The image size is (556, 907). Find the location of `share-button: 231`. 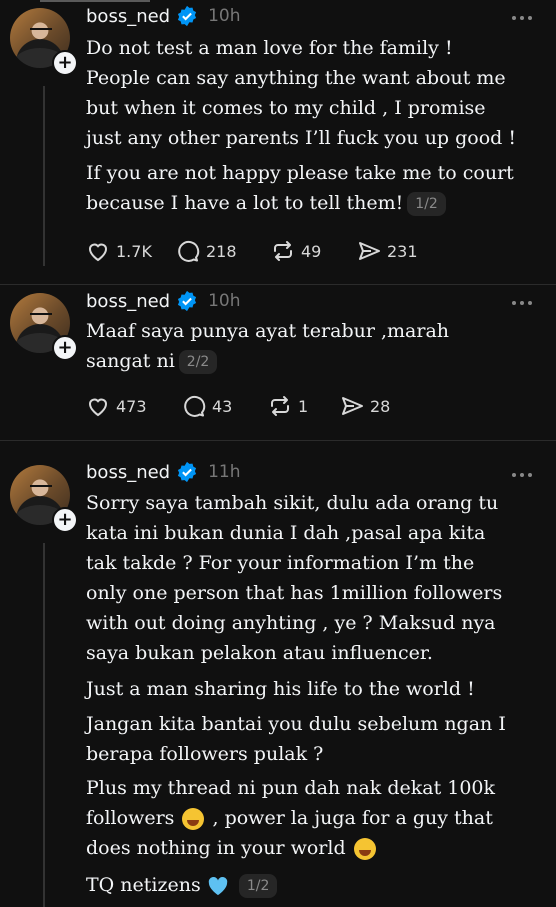

share-button: 231 is located at coordinates (387, 251).